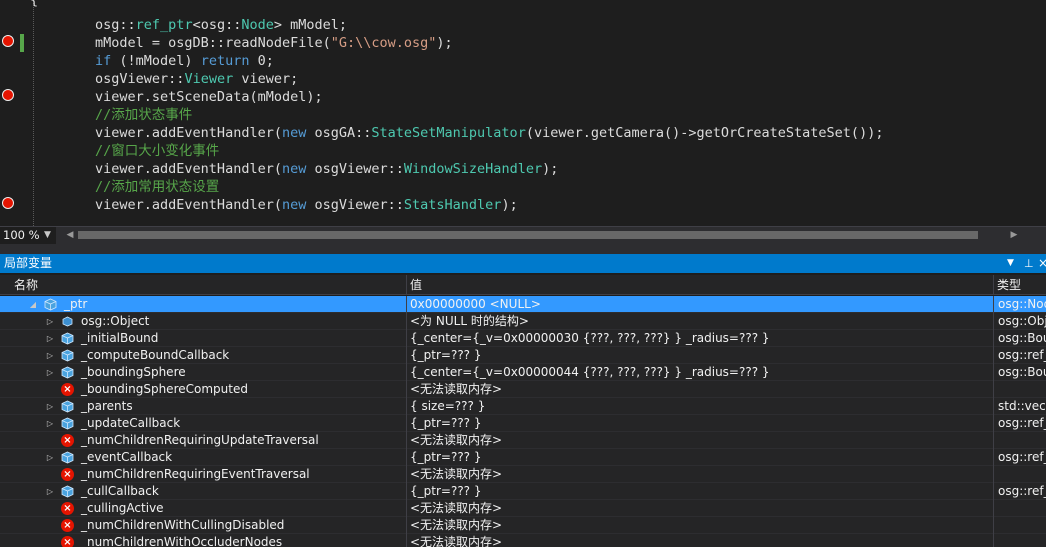 This screenshot has width=1046, height=547. What do you see at coordinates (111, 115) in the screenshot?
I see `code-line: //添加状态事件` at bounding box center [111, 115].